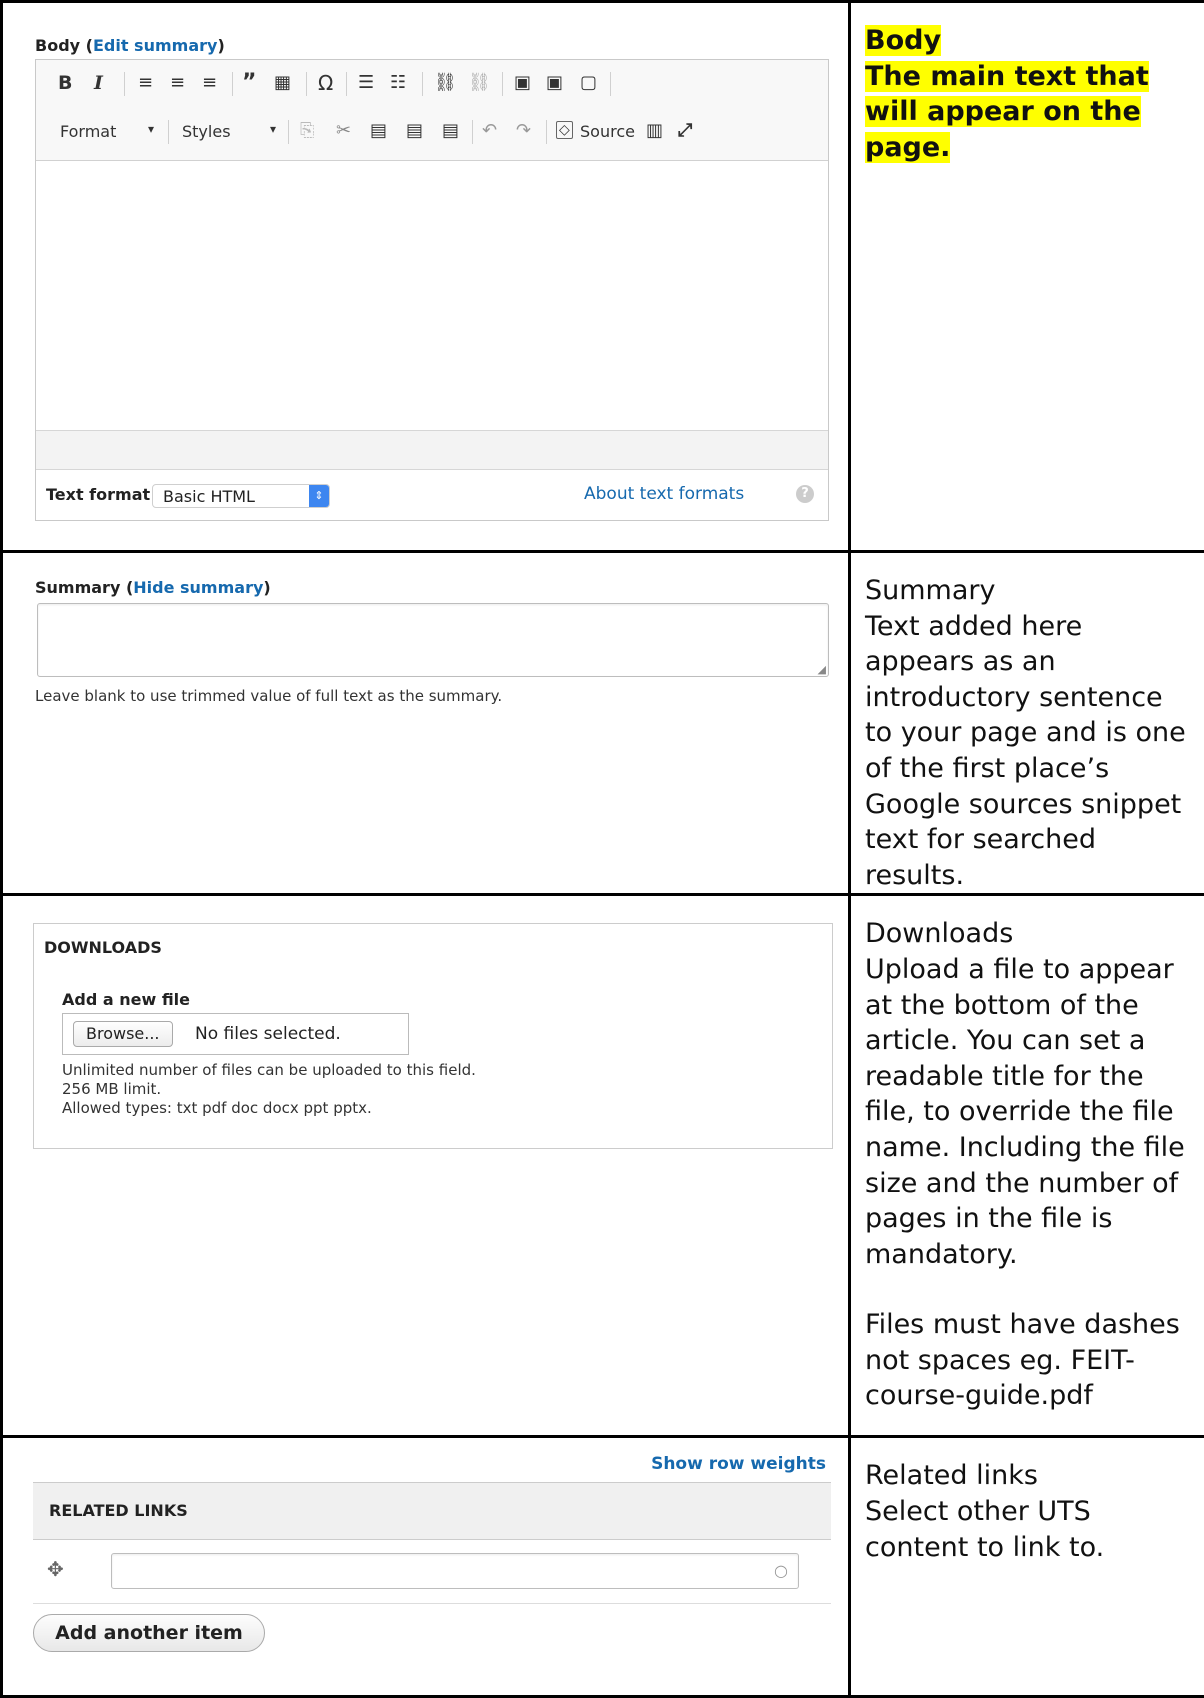 The width and height of the screenshot is (1204, 1698). What do you see at coordinates (149, 1633) in the screenshot?
I see `add-another-item-button: Add another item` at bounding box center [149, 1633].